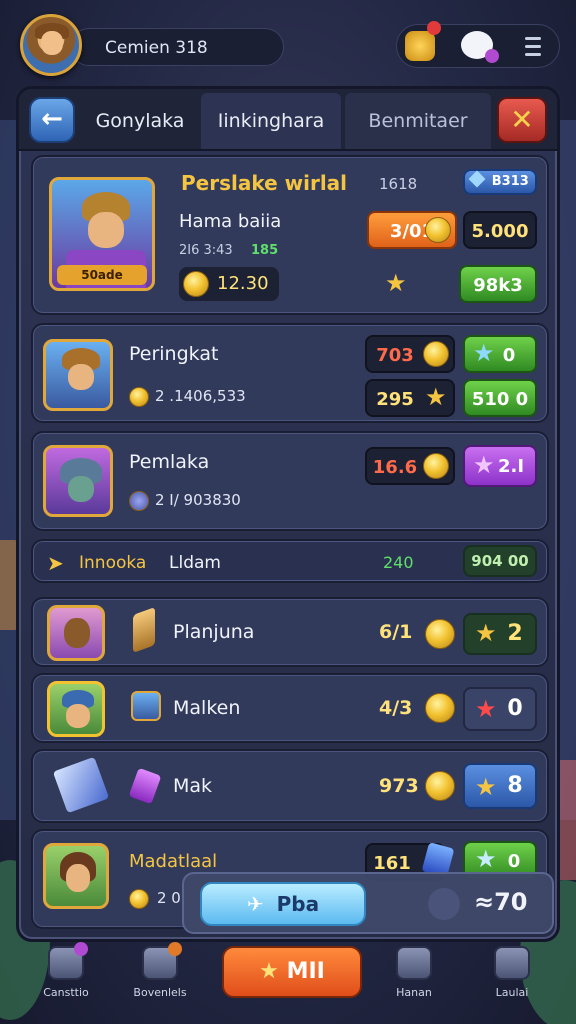  Describe the element at coordinates (193, 786) in the screenshot. I see `item-name: Mak` at that location.